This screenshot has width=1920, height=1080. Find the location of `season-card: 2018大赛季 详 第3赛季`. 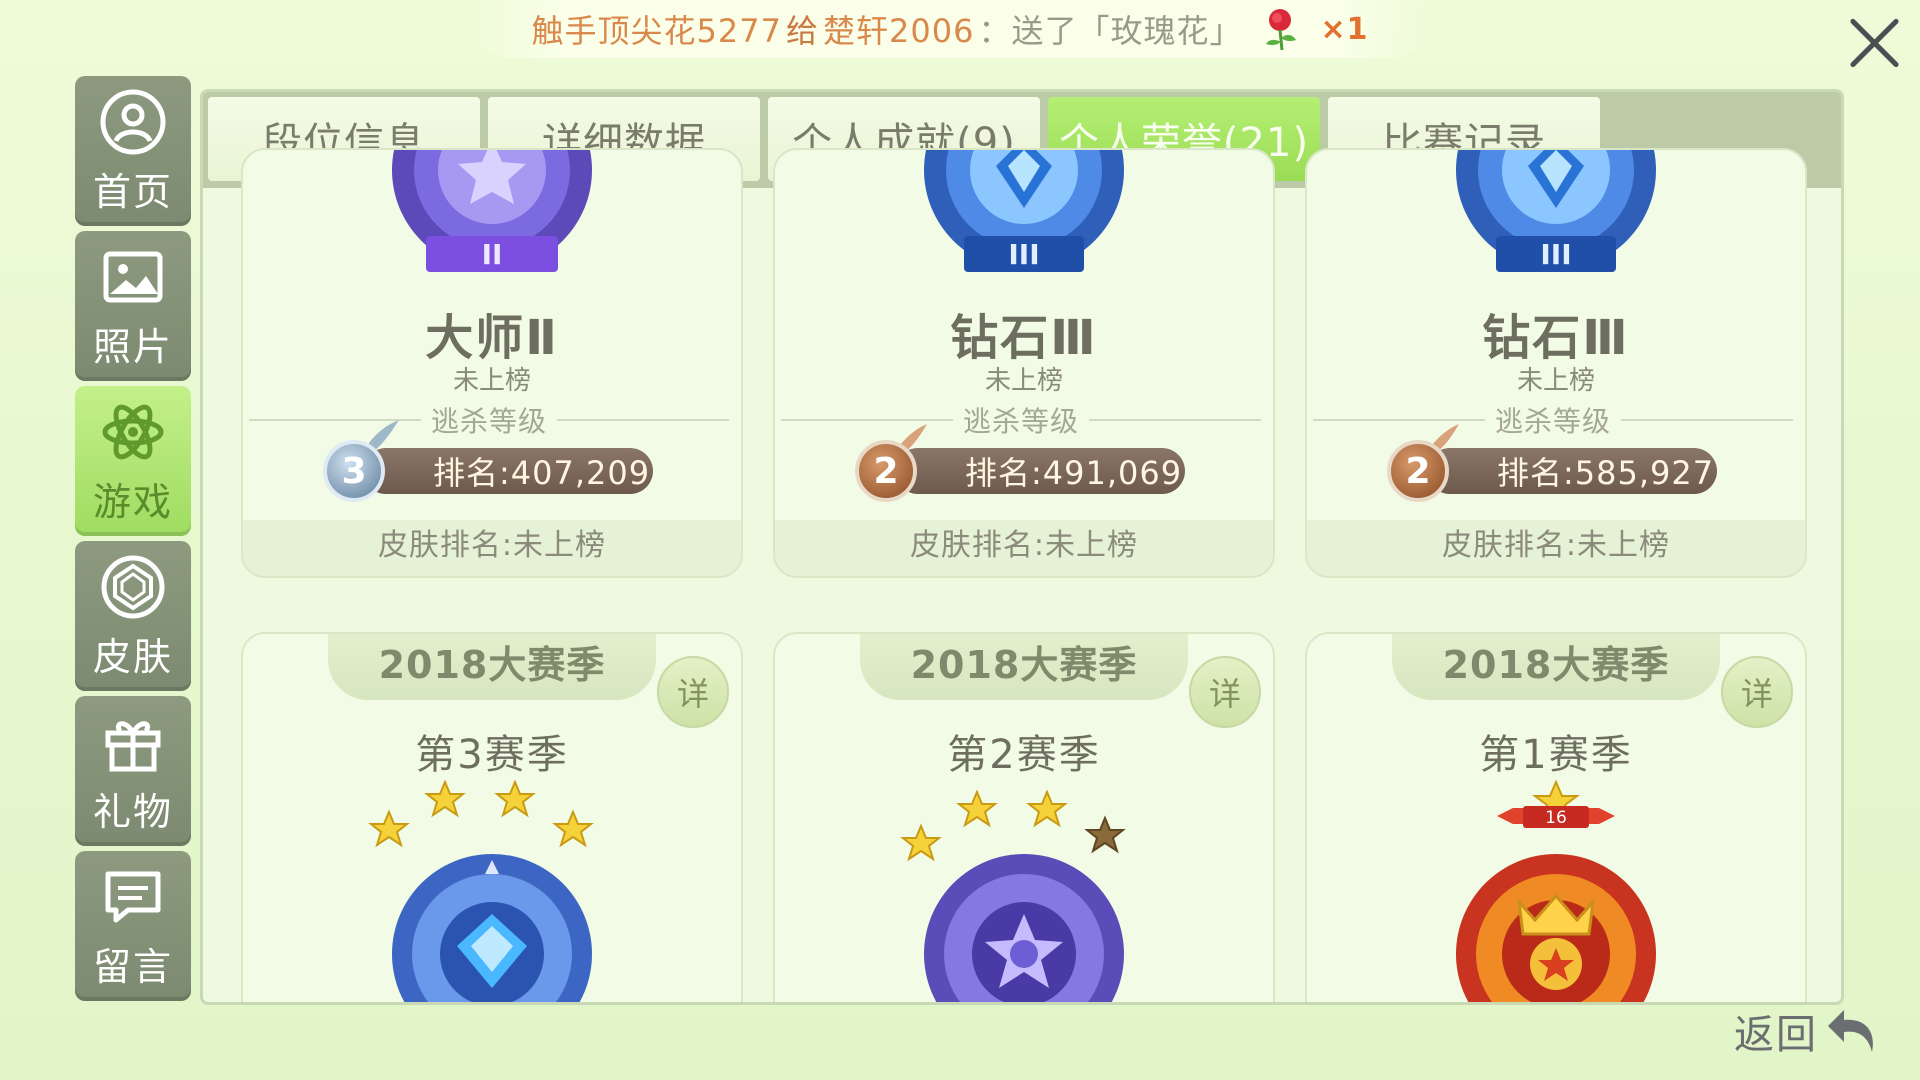

season-card: 2018大赛季 详 第3赛季 is located at coordinates (492, 817).